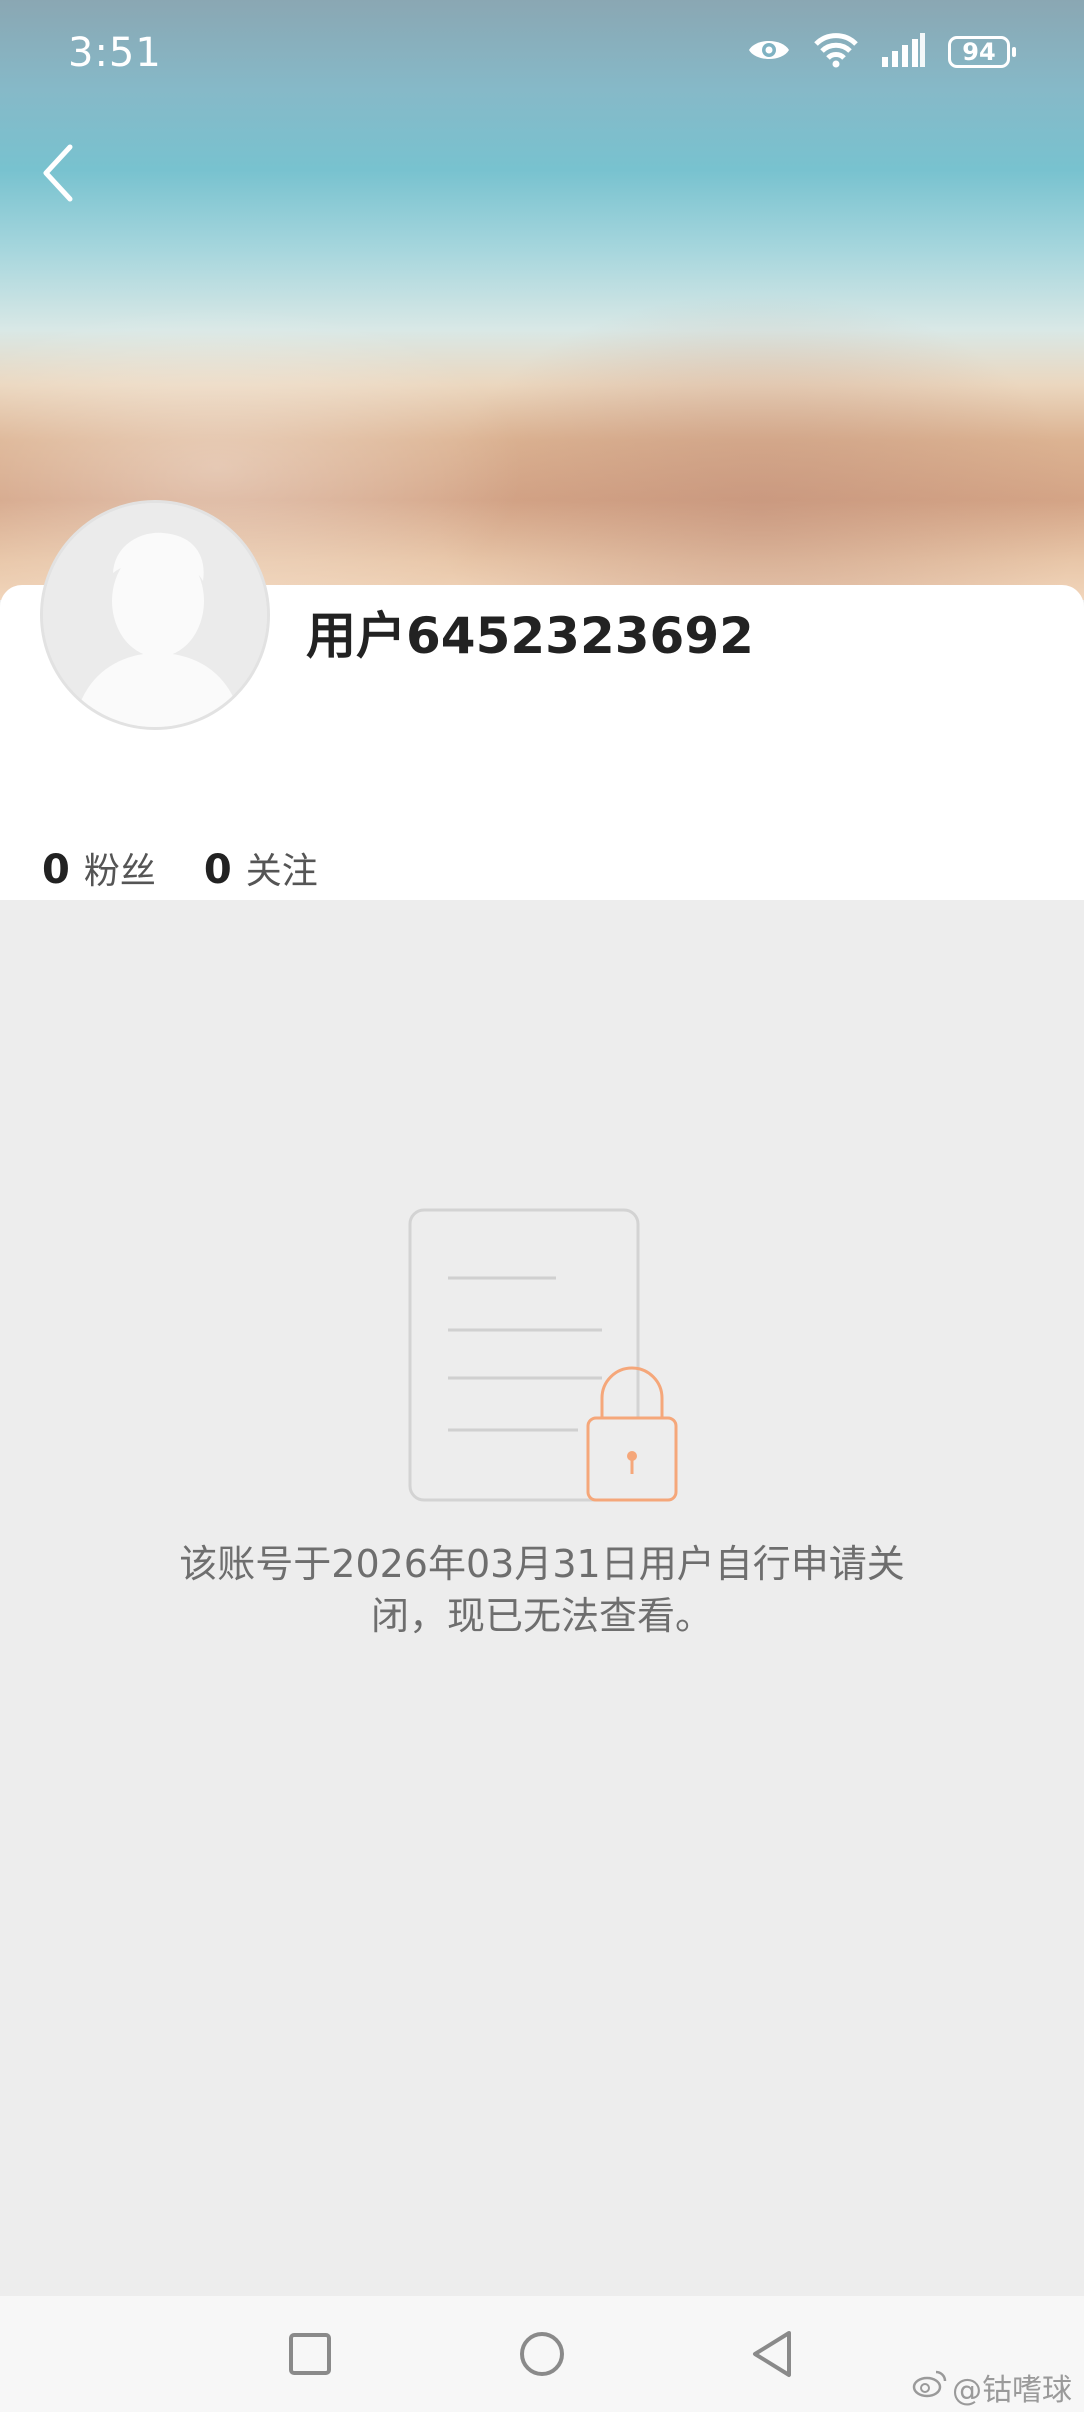 This screenshot has width=1084, height=2412. What do you see at coordinates (903, 52) in the screenshot?
I see `signal-icon` at bounding box center [903, 52].